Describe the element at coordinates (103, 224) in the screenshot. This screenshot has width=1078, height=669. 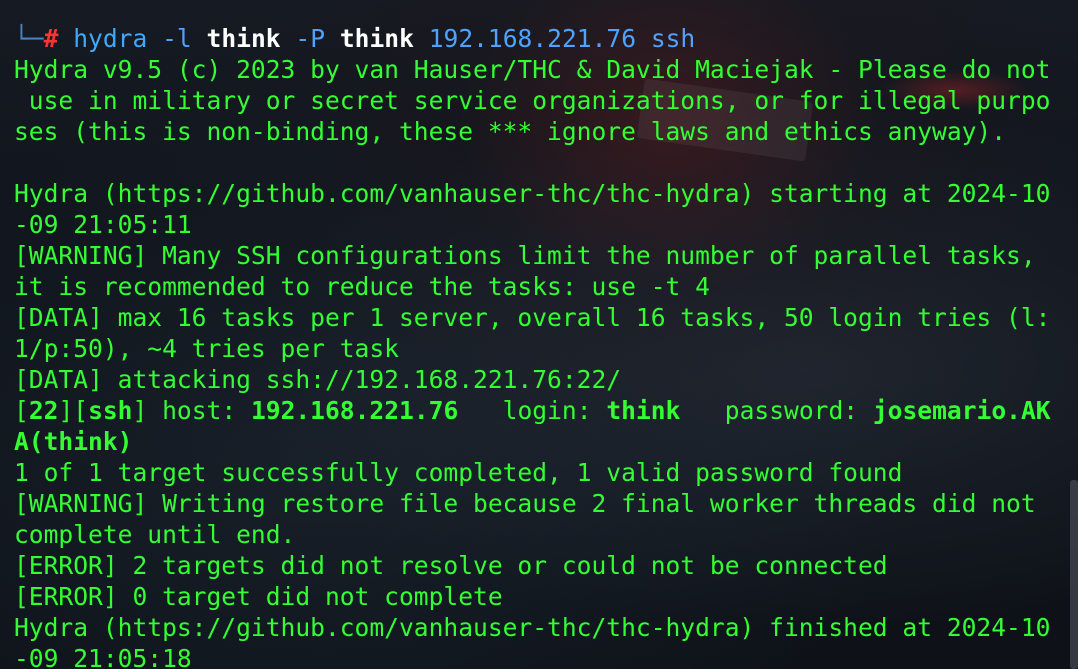
I see `start-line-2: -09 21:05:11` at that location.